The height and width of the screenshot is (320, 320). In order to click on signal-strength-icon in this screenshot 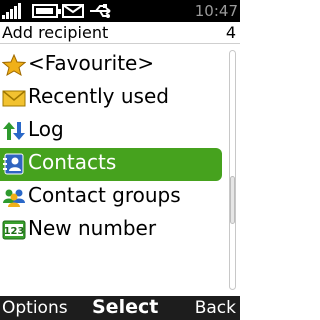, I will do `click(16, 11)`.